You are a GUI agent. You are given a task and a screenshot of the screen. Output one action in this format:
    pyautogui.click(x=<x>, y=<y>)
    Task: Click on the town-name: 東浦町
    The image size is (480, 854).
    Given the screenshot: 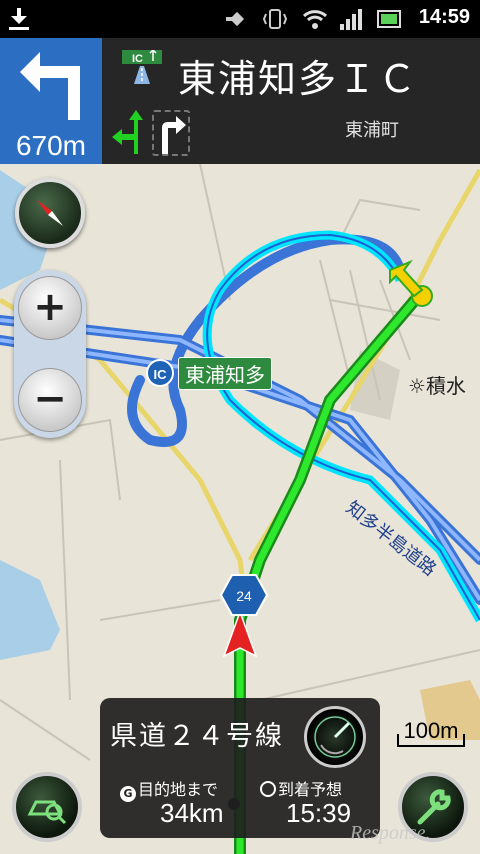 What is the action you would take?
    pyautogui.click(x=372, y=130)
    